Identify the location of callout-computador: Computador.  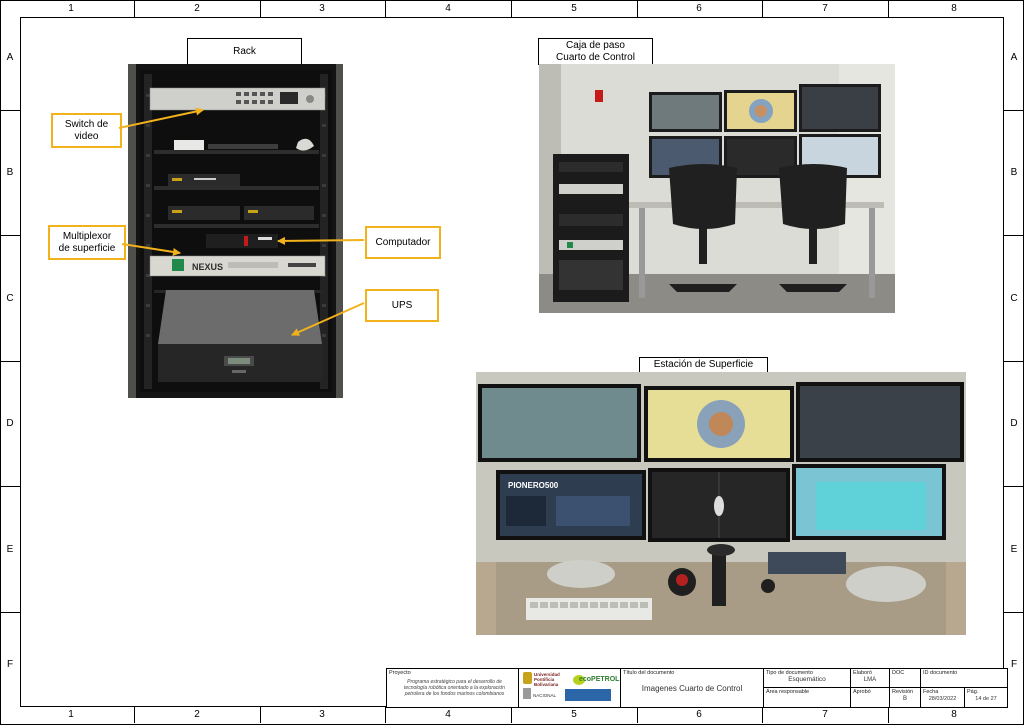
(403, 242).